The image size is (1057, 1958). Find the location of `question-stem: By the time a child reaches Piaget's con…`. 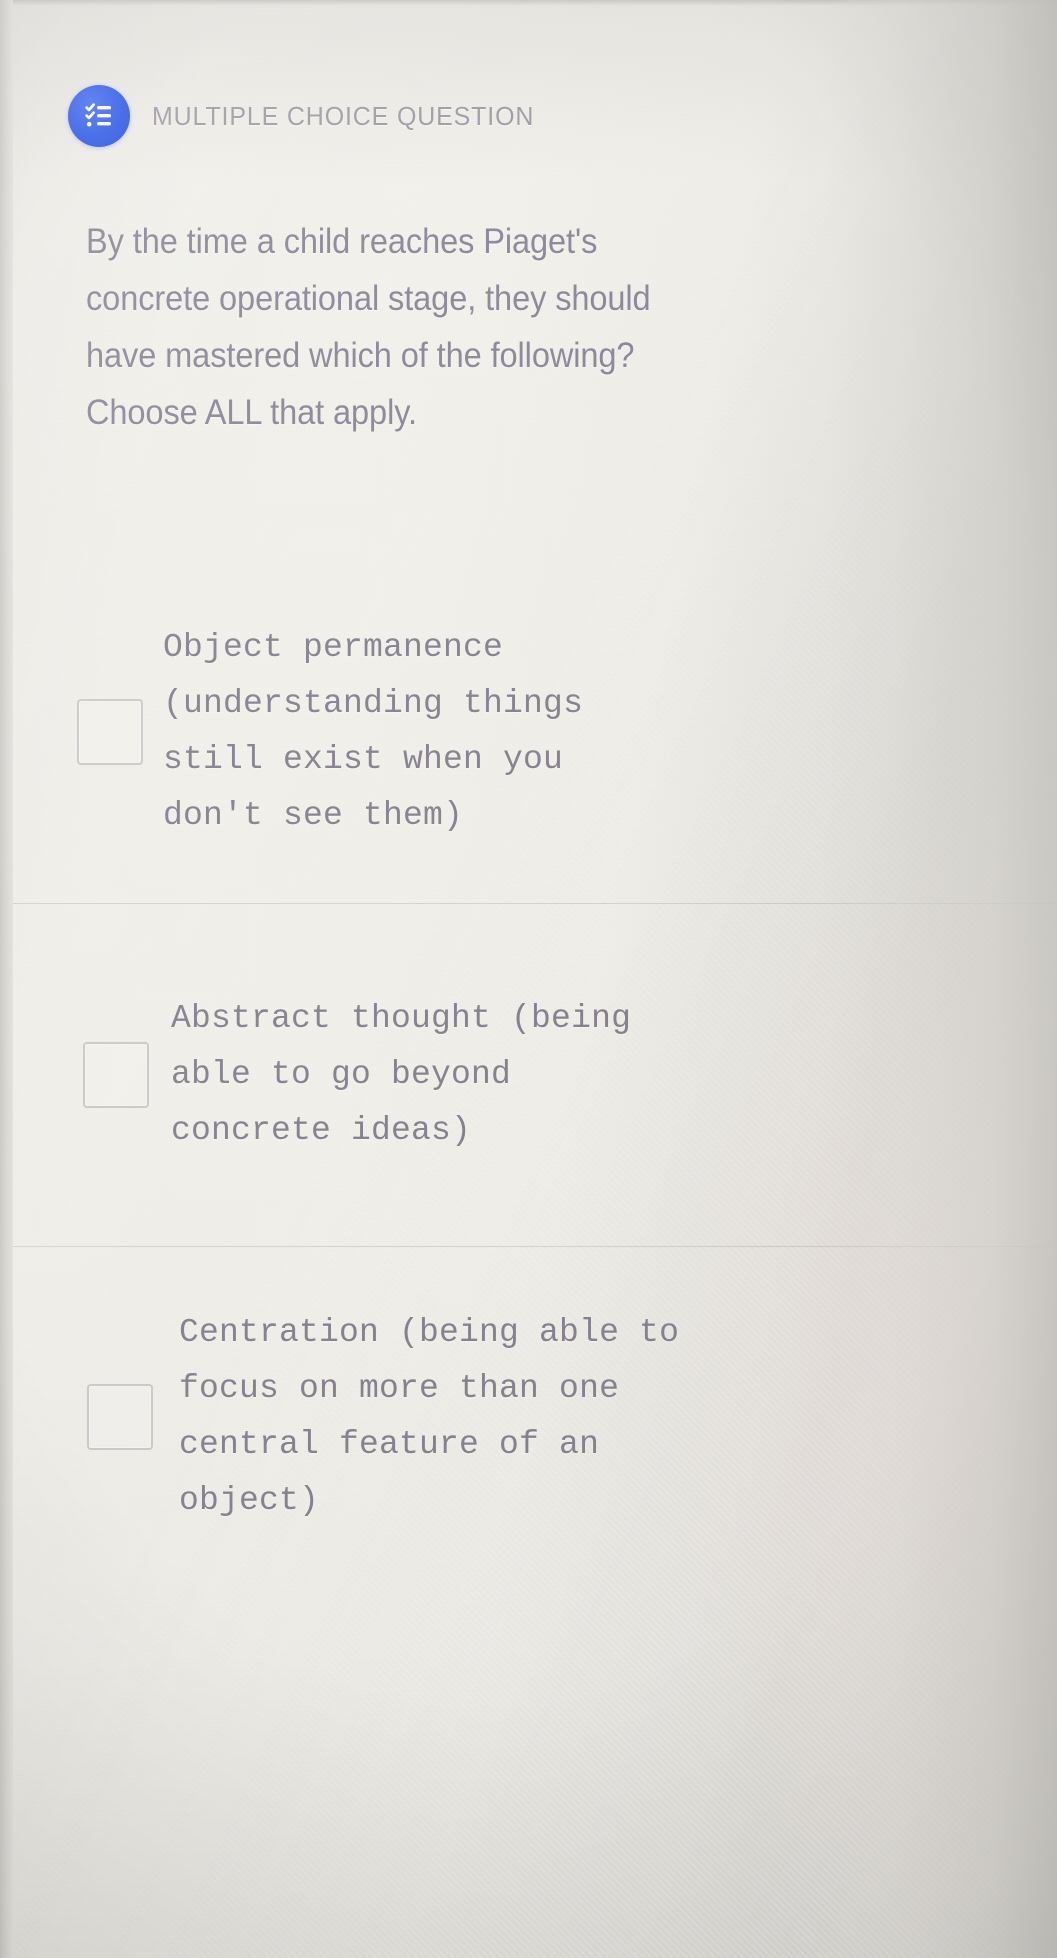

question-stem: By the time a child reaches Piaget's con… is located at coordinates (368, 327).